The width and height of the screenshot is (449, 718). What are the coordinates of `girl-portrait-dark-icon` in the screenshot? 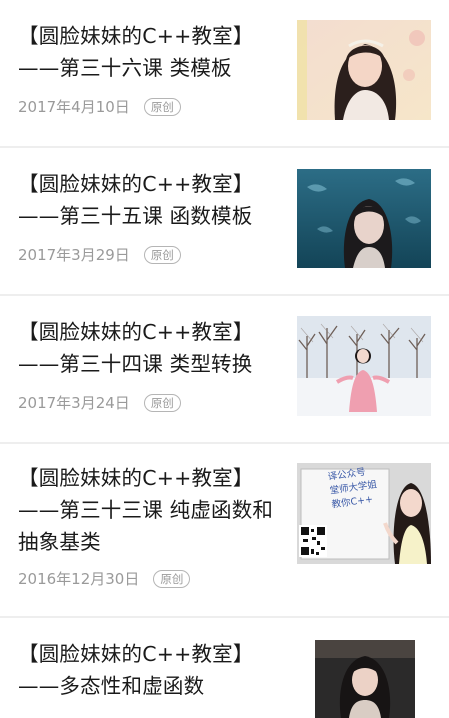 It's located at (365, 679).